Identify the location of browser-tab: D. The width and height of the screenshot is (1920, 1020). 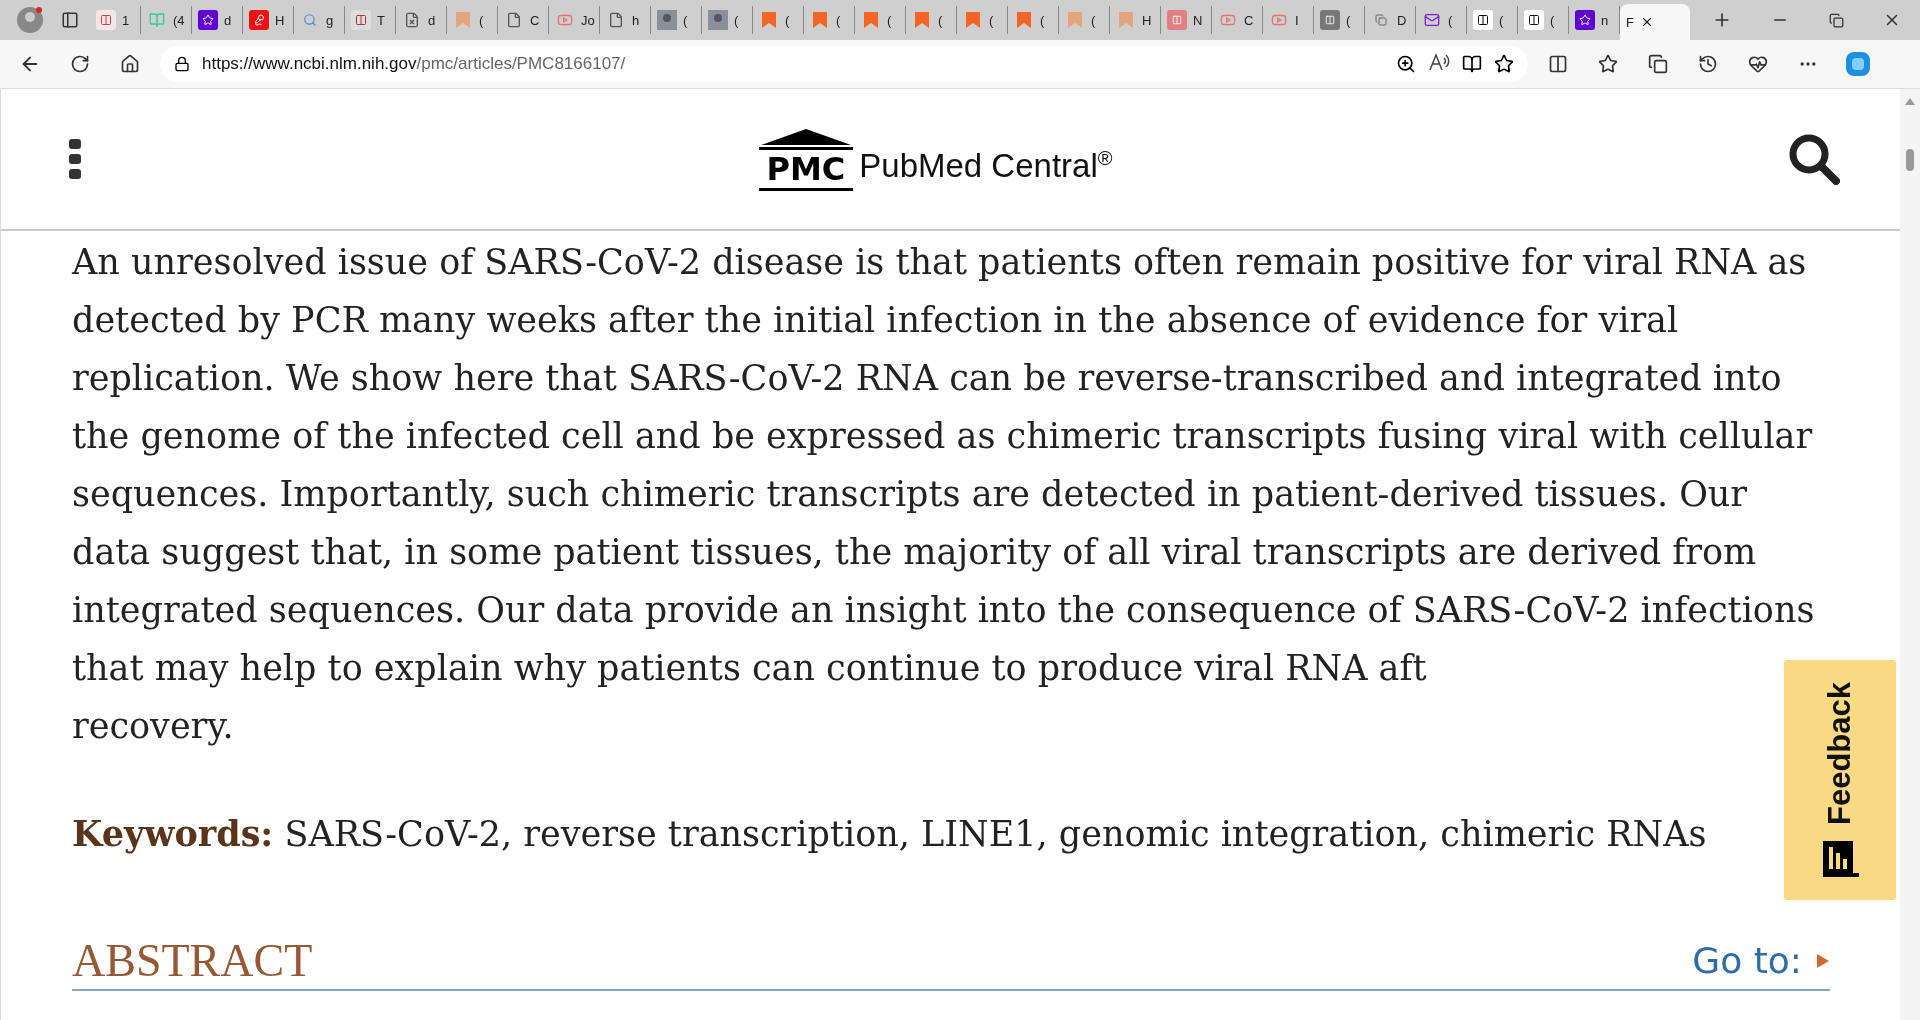
(1390, 20).